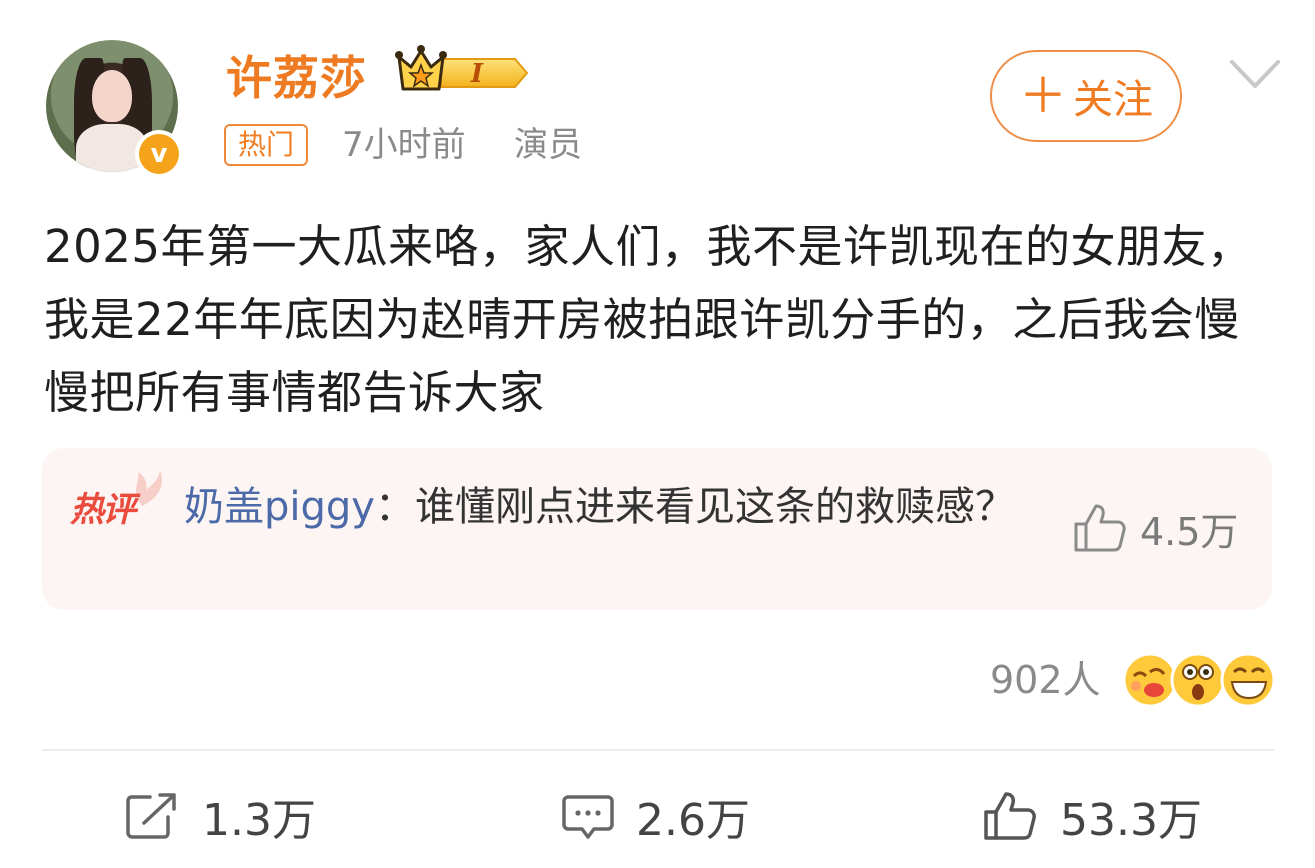 The width and height of the screenshot is (1315, 868). I want to click on comment-like-count: 4.5万, so click(1189, 531).